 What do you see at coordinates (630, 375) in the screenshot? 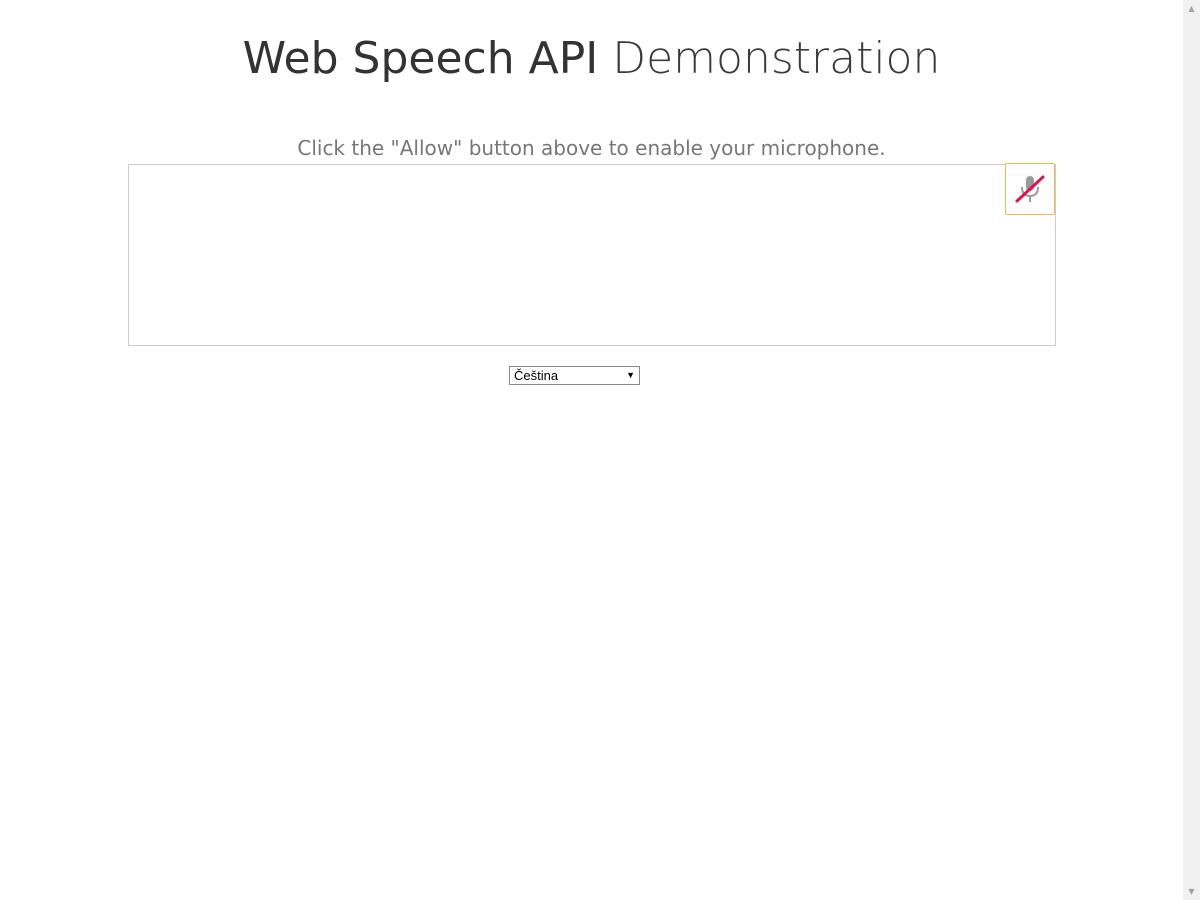
I see `dropdown-arrow-icon: ▼` at bounding box center [630, 375].